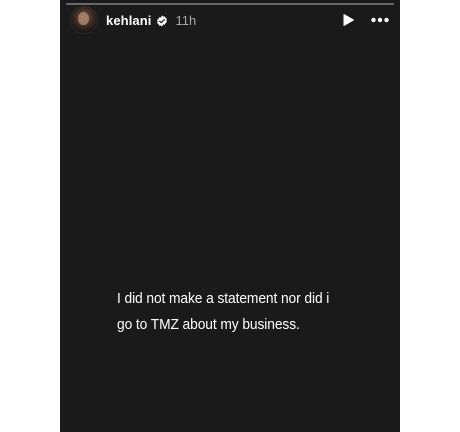 This screenshot has width=460, height=432. I want to click on story-text-line: go to TMZ about my business., so click(208, 324).